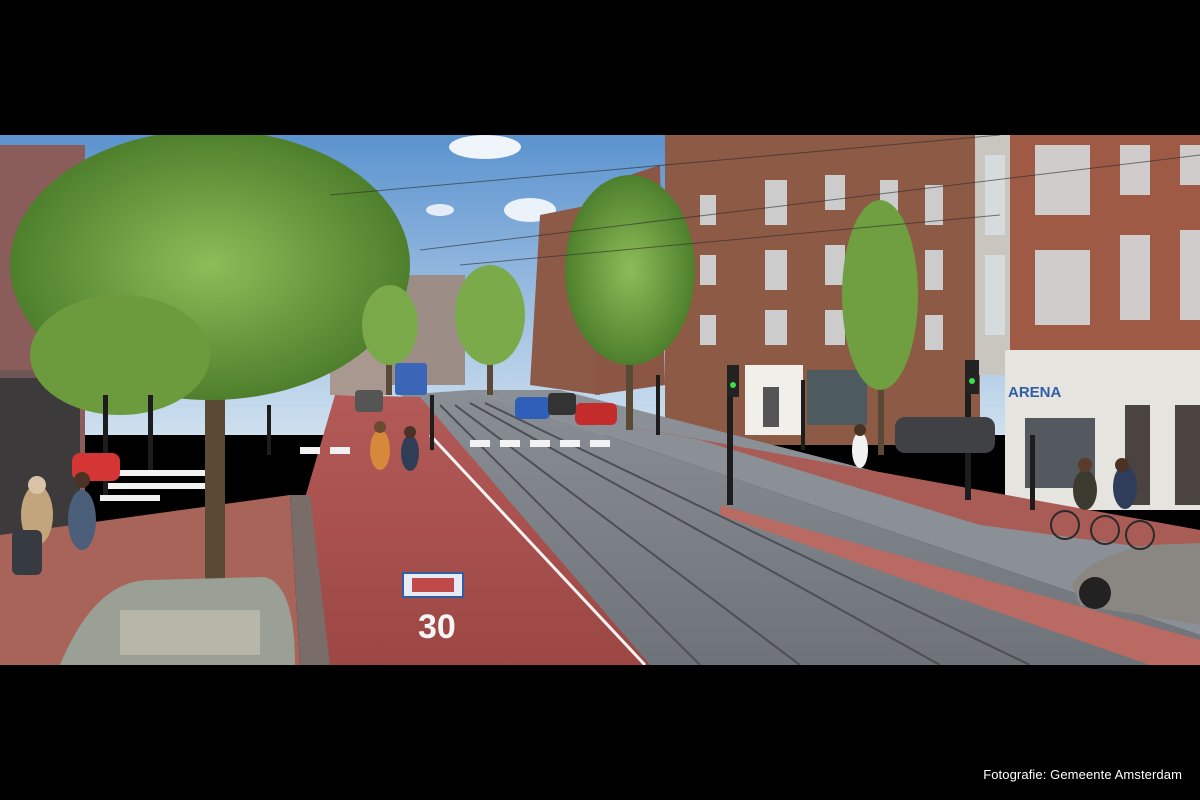  Describe the element at coordinates (1082, 774) in the screenshot. I see `photo-credit: Fotografie: Gemeente Amsterdam` at that location.